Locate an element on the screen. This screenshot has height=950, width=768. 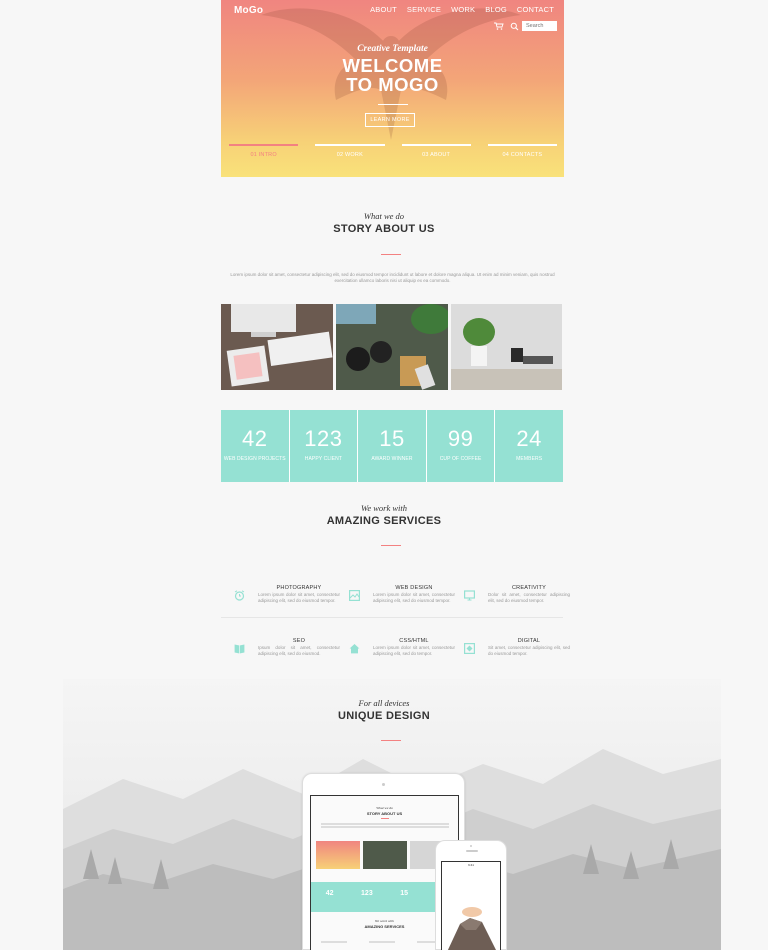
hero-title-line1: WELCOME is located at coordinates (392, 65).